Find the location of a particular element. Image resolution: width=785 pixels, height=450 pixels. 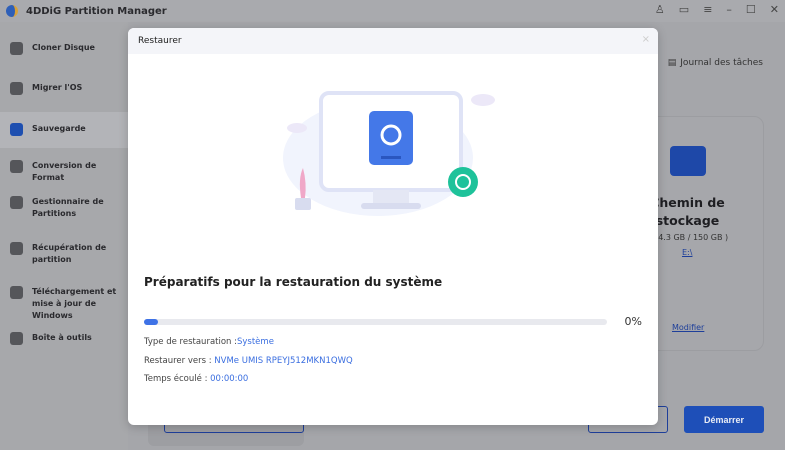

recovery-icon is located at coordinates (16, 248).